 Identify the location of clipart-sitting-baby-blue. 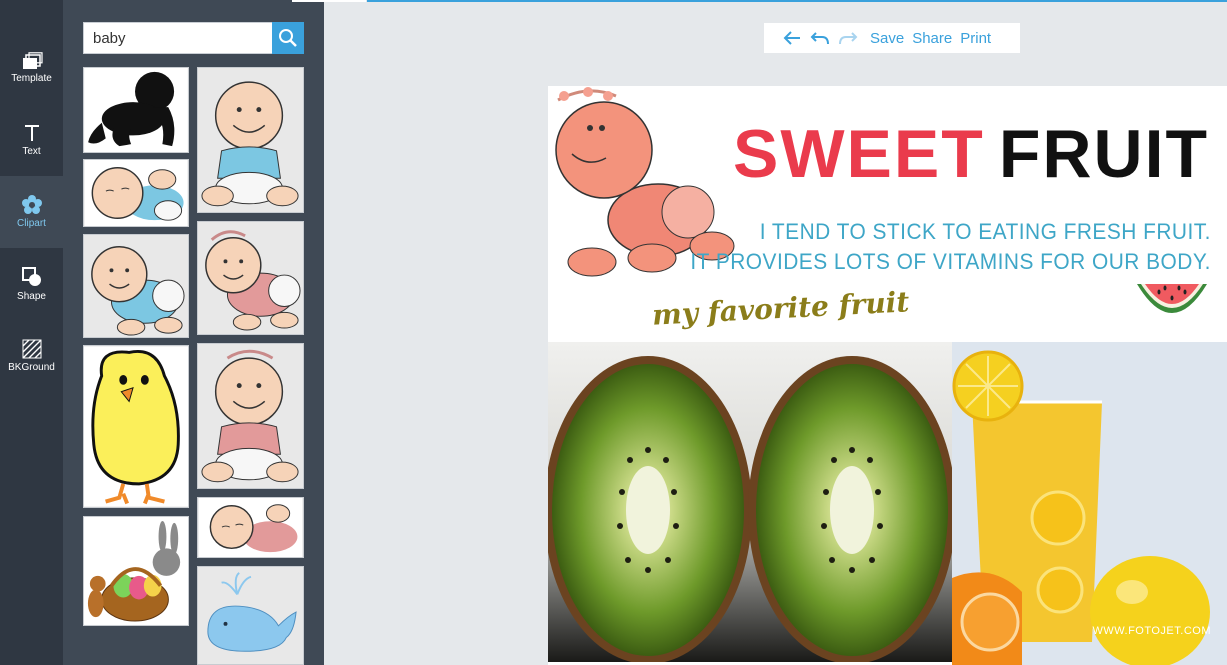
(250, 140).